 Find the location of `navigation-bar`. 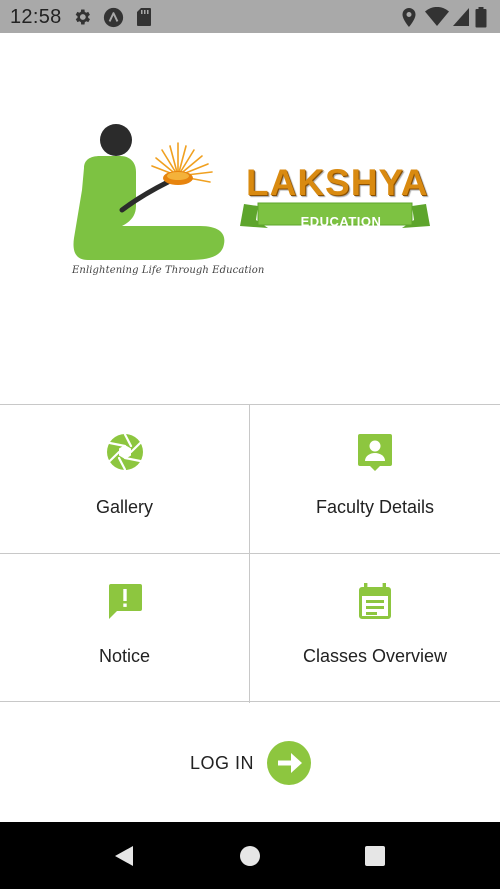

navigation-bar is located at coordinates (250, 855).